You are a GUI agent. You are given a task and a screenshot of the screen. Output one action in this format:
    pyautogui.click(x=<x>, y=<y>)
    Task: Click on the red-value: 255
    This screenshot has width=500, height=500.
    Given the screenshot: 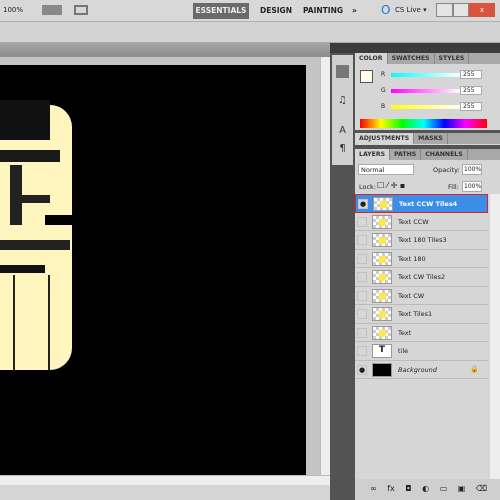 What is the action you would take?
    pyautogui.click(x=471, y=74)
    